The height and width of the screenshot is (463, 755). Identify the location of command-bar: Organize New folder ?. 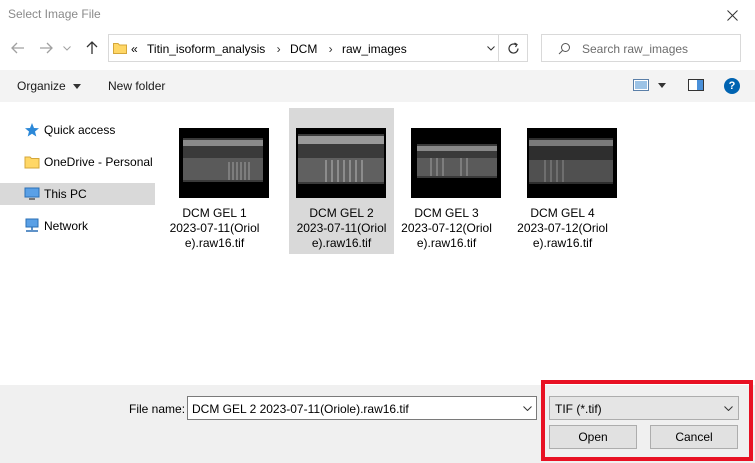
(377, 86).